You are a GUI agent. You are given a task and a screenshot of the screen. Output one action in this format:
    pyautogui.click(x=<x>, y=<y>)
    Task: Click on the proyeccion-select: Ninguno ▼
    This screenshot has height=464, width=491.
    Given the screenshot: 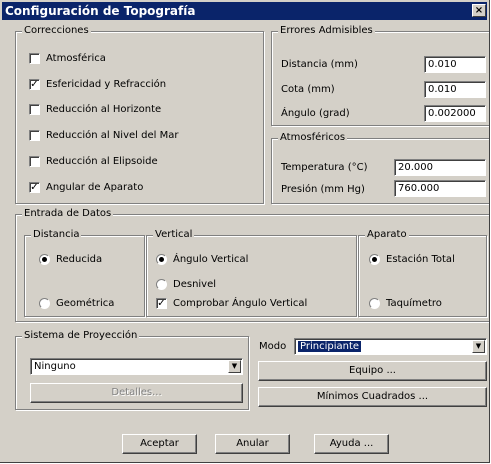 What is the action you would take?
    pyautogui.click(x=136, y=366)
    